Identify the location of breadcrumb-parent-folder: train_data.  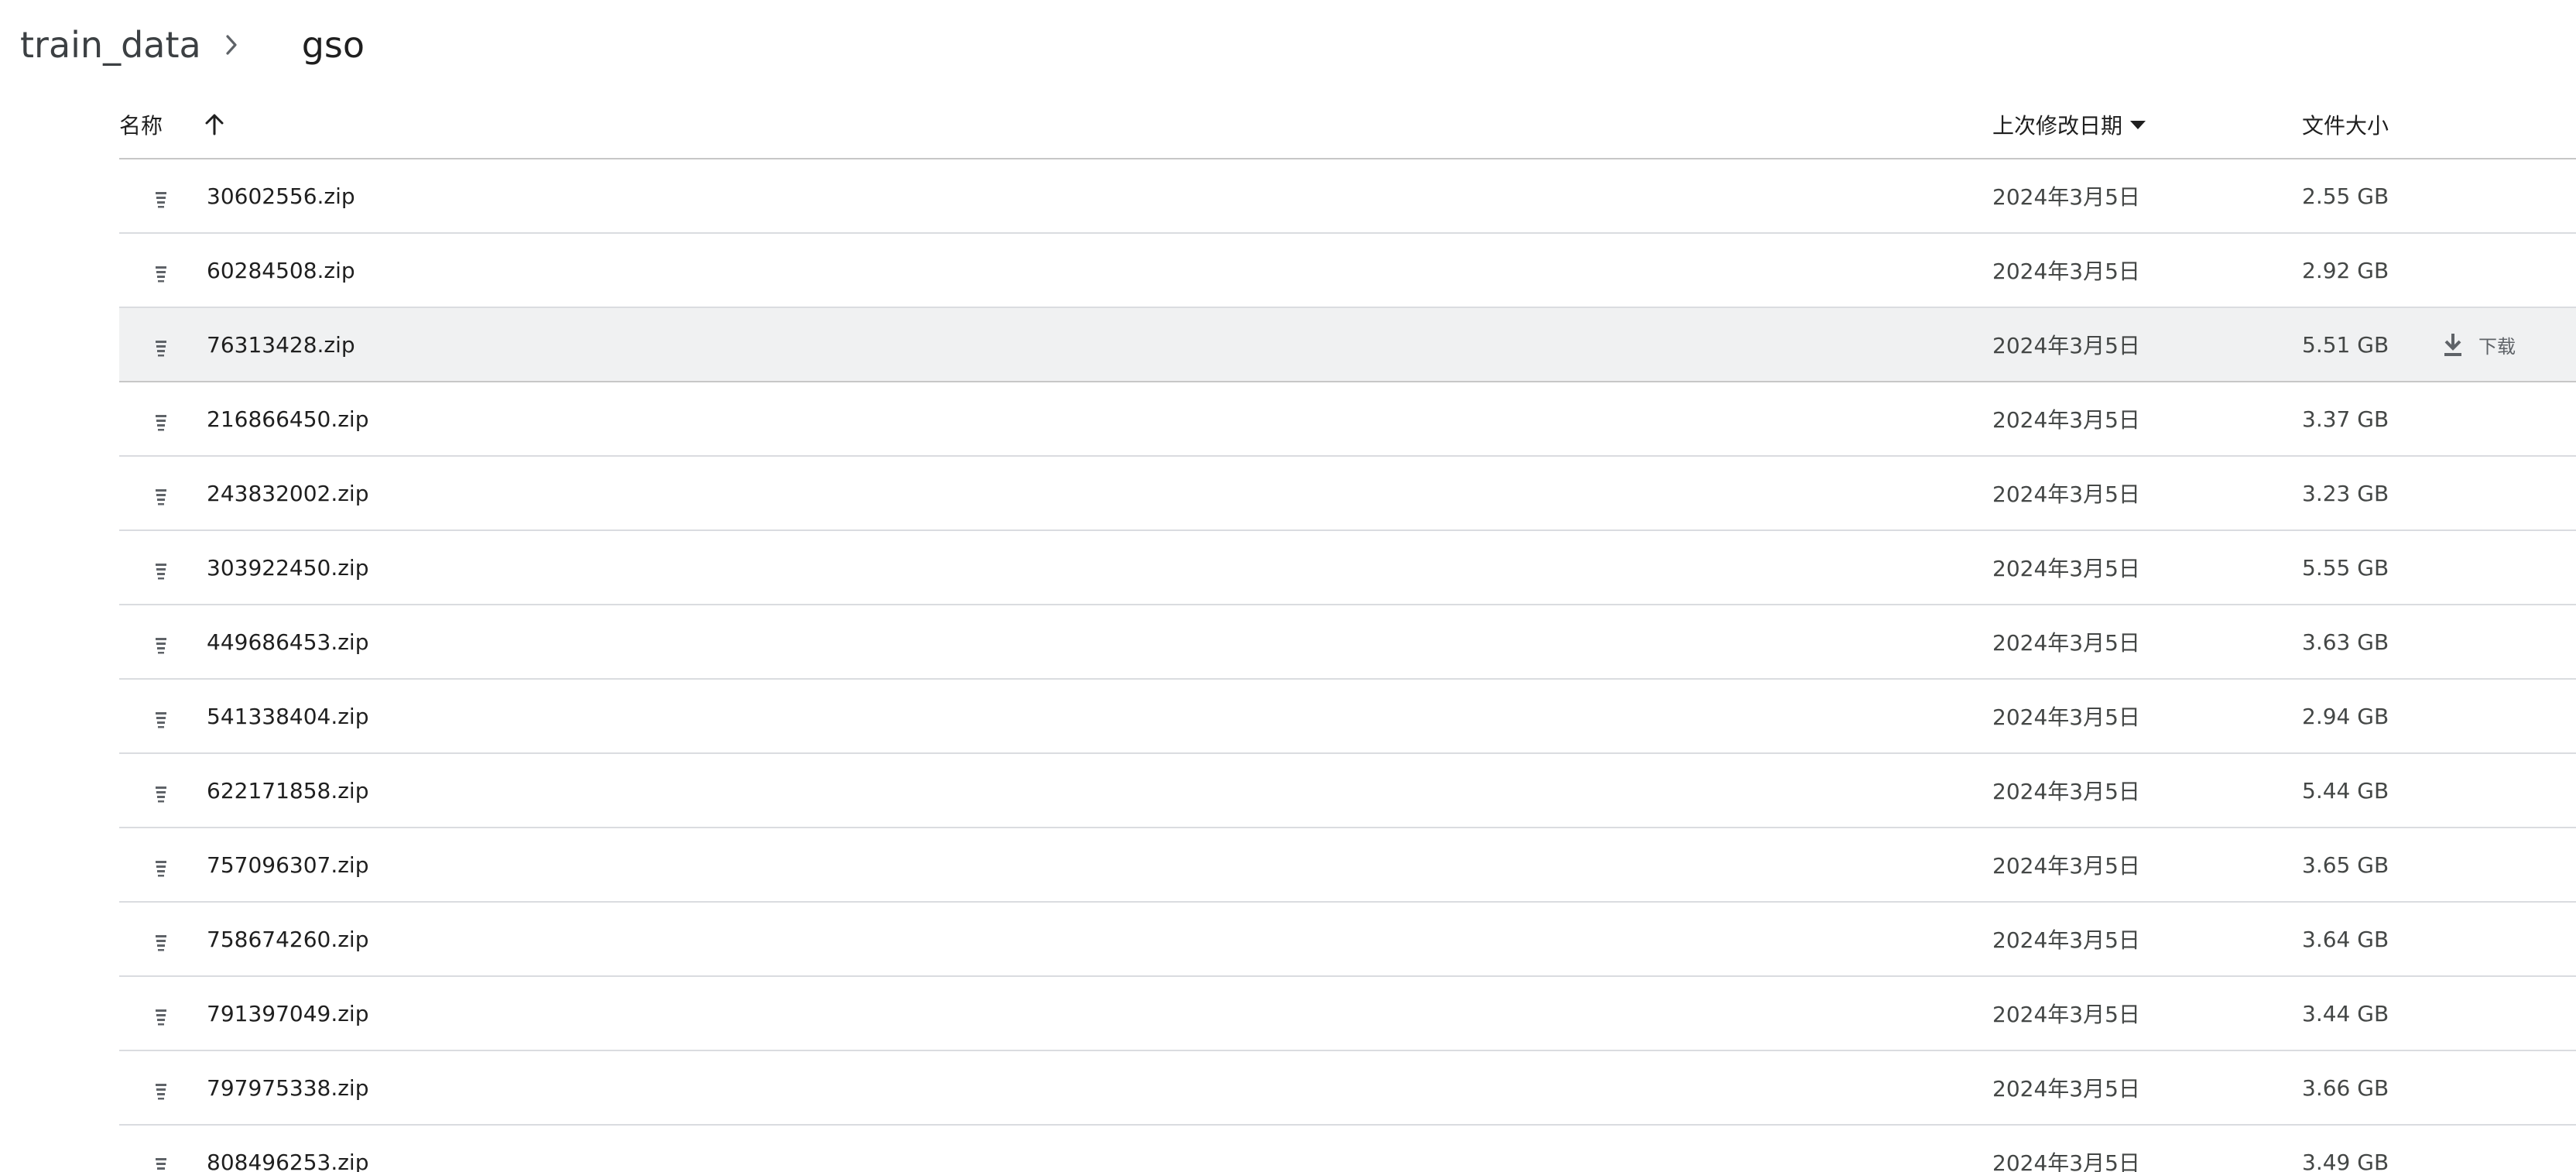
(111, 45).